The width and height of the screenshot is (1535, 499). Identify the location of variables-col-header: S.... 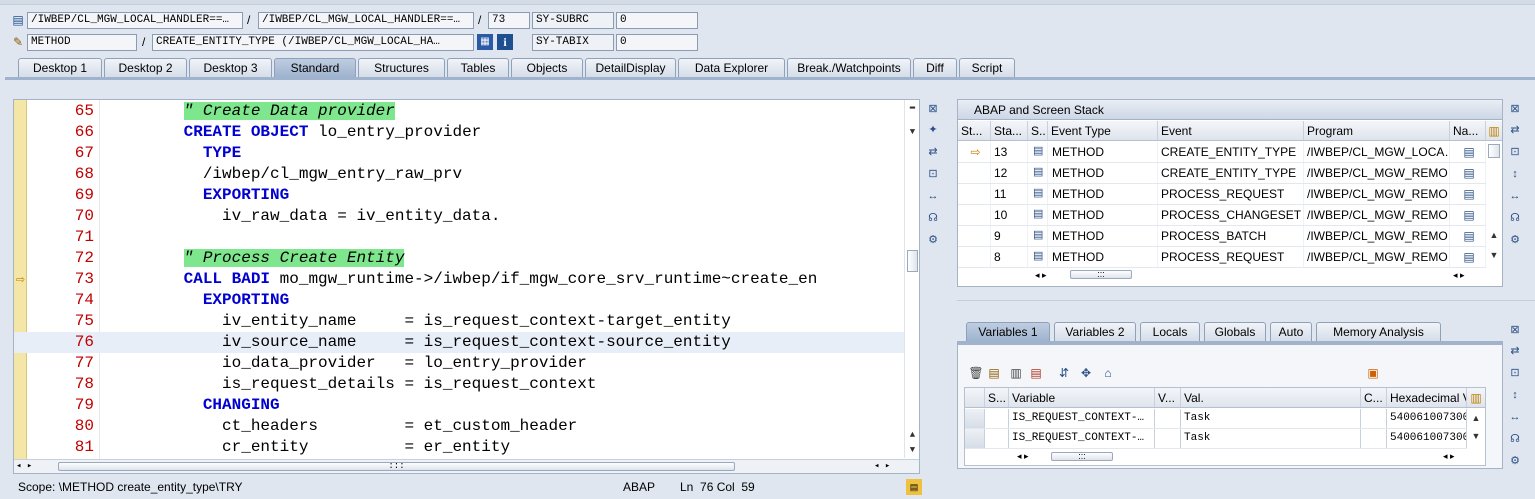
(997, 397).